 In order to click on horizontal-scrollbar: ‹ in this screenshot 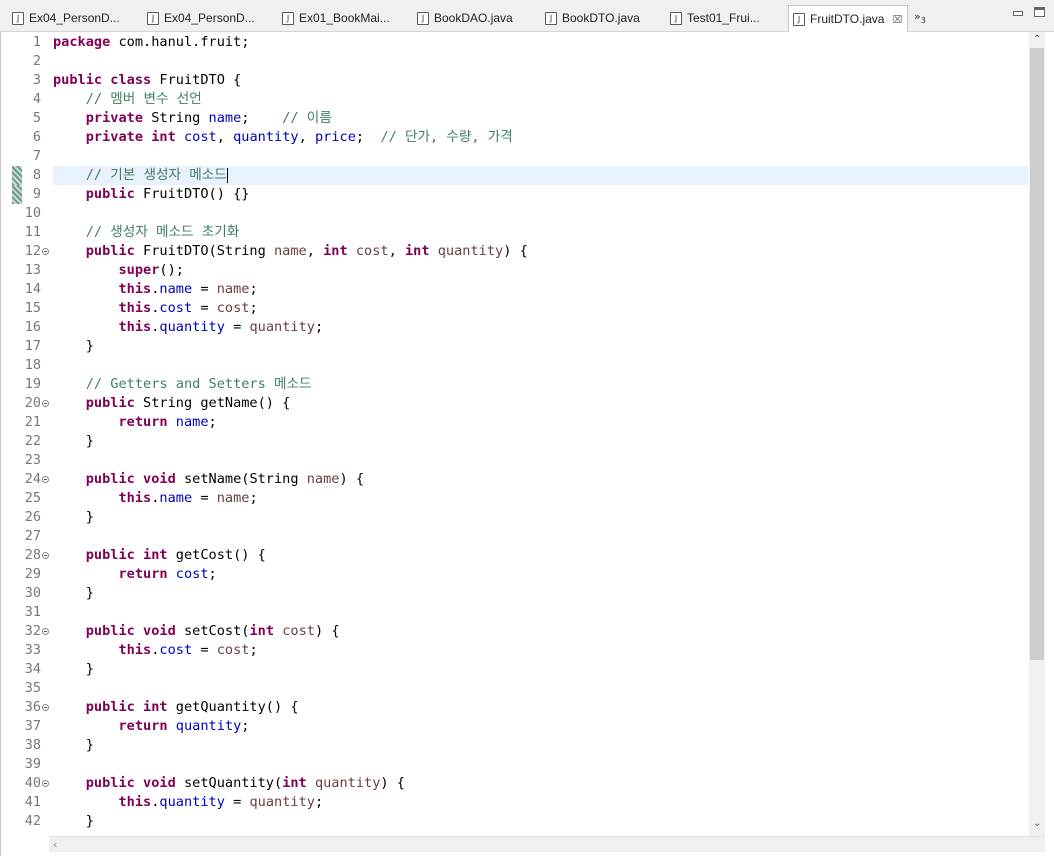, I will do `click(547, 844)`.